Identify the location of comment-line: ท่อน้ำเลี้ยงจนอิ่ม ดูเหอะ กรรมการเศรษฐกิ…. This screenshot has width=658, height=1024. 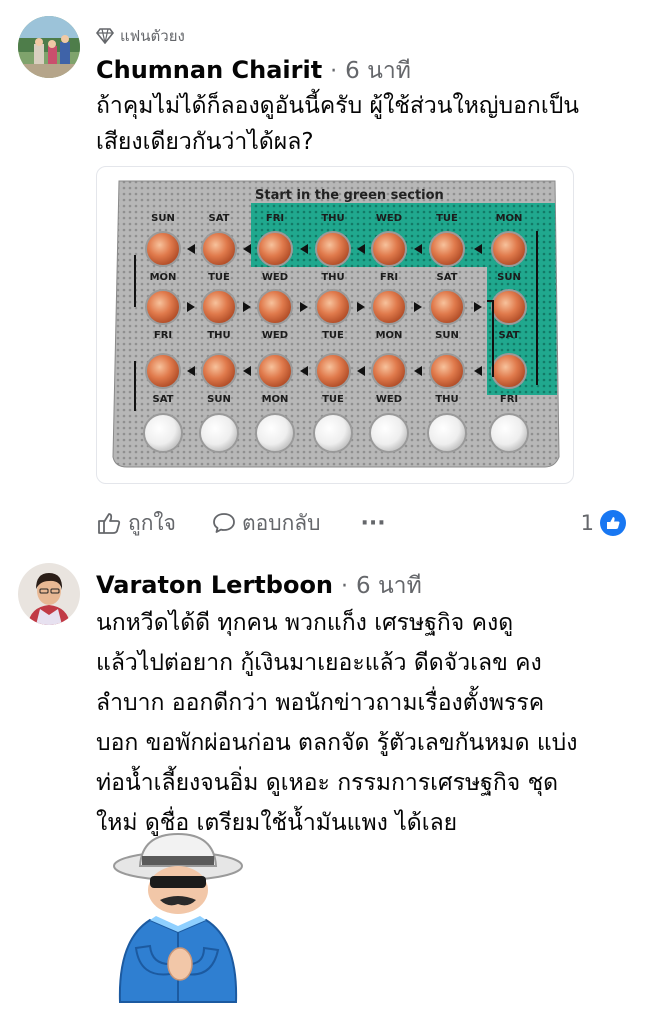
(327, 783).